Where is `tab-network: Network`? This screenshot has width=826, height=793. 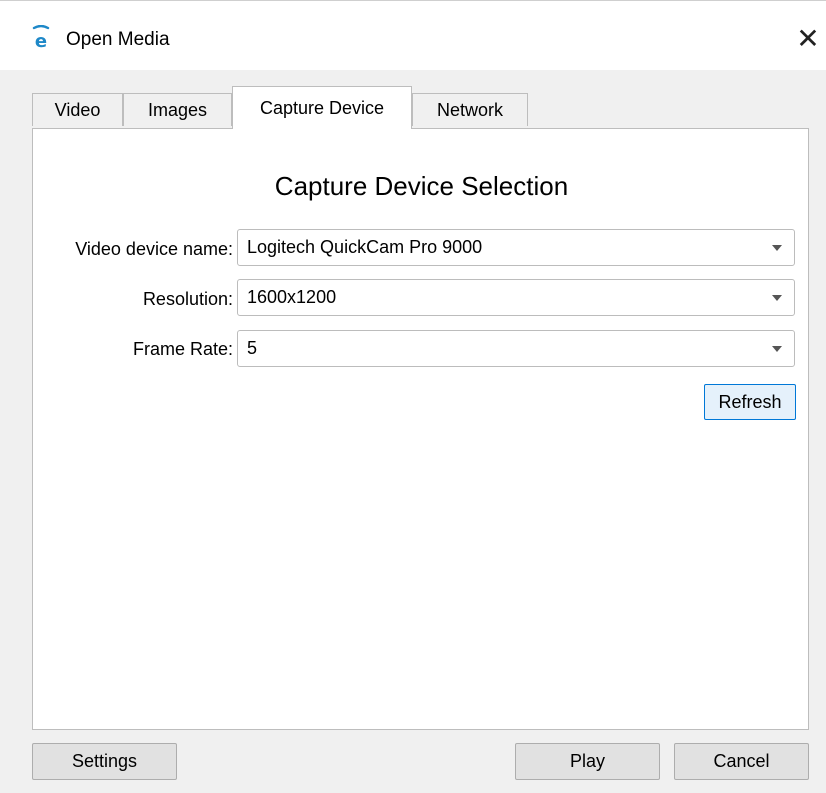 tab-network: Network is located at coordinates (470, 109).